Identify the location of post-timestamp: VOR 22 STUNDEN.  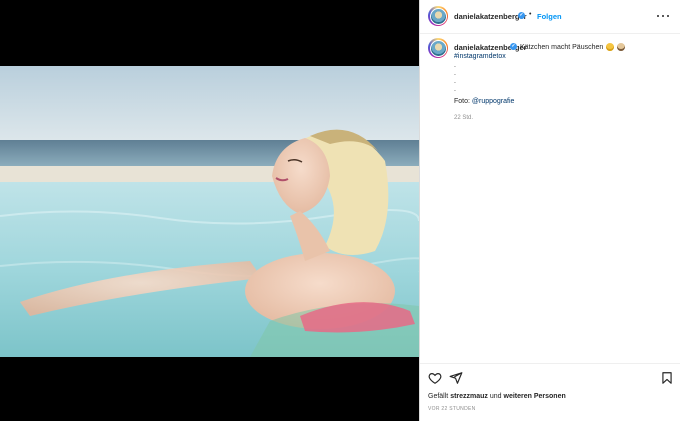
(452, 409).